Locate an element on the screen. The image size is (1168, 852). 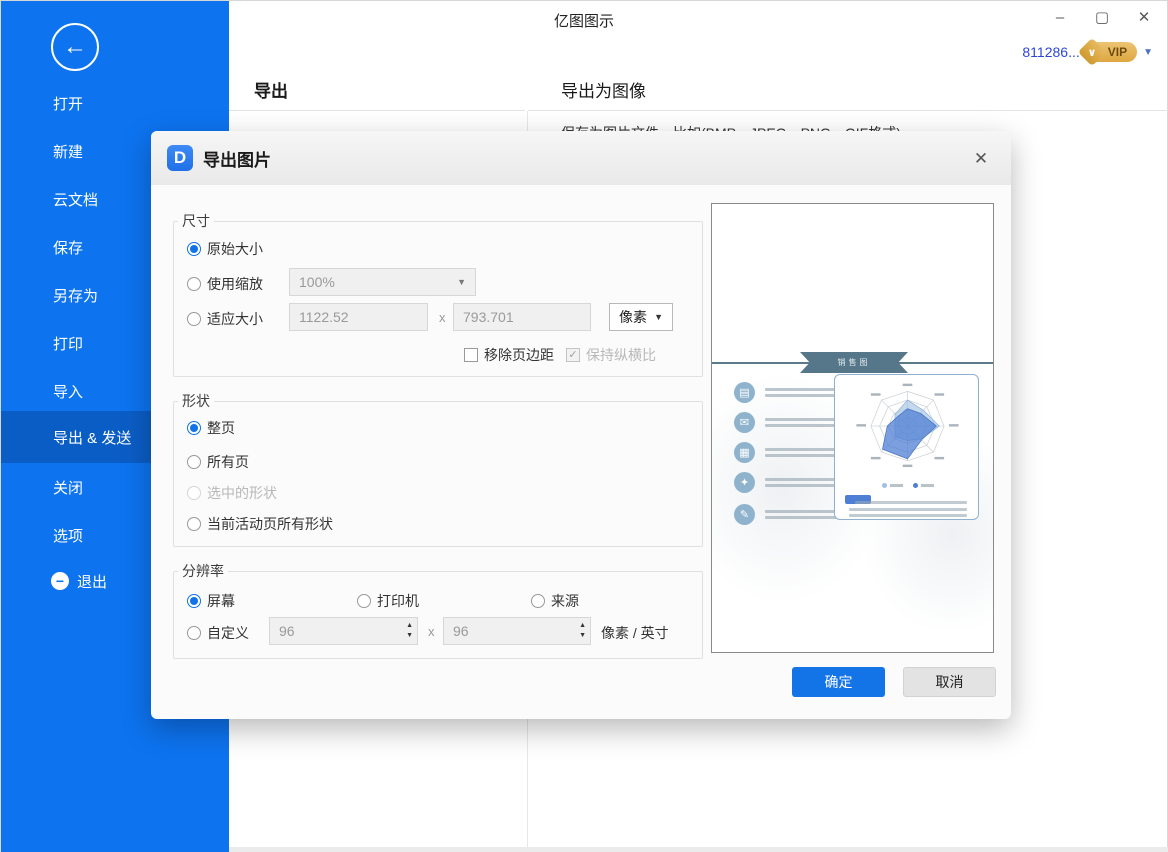
radio-source: 来源 is located at coordinates (555, 601).